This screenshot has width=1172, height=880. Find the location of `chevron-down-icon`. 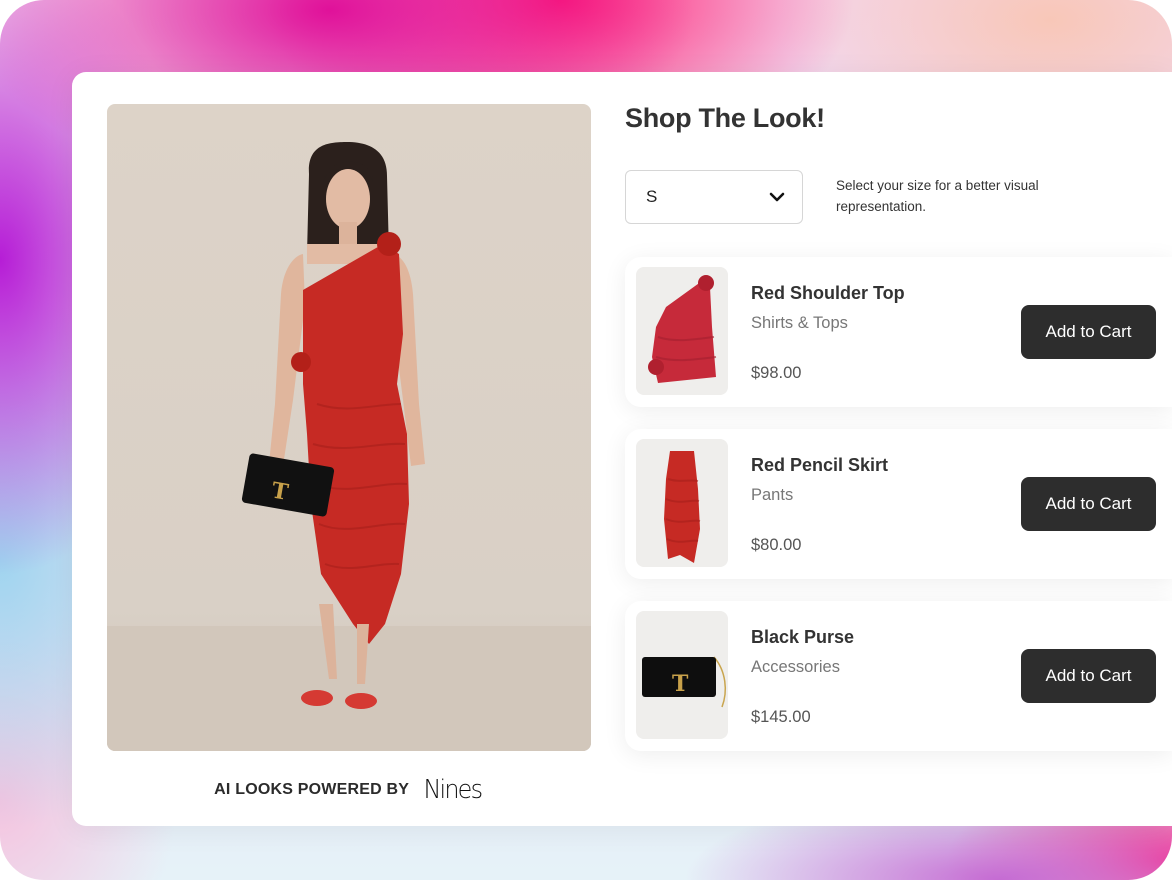

chevron-down-icon is located at coordinates (777, 197).